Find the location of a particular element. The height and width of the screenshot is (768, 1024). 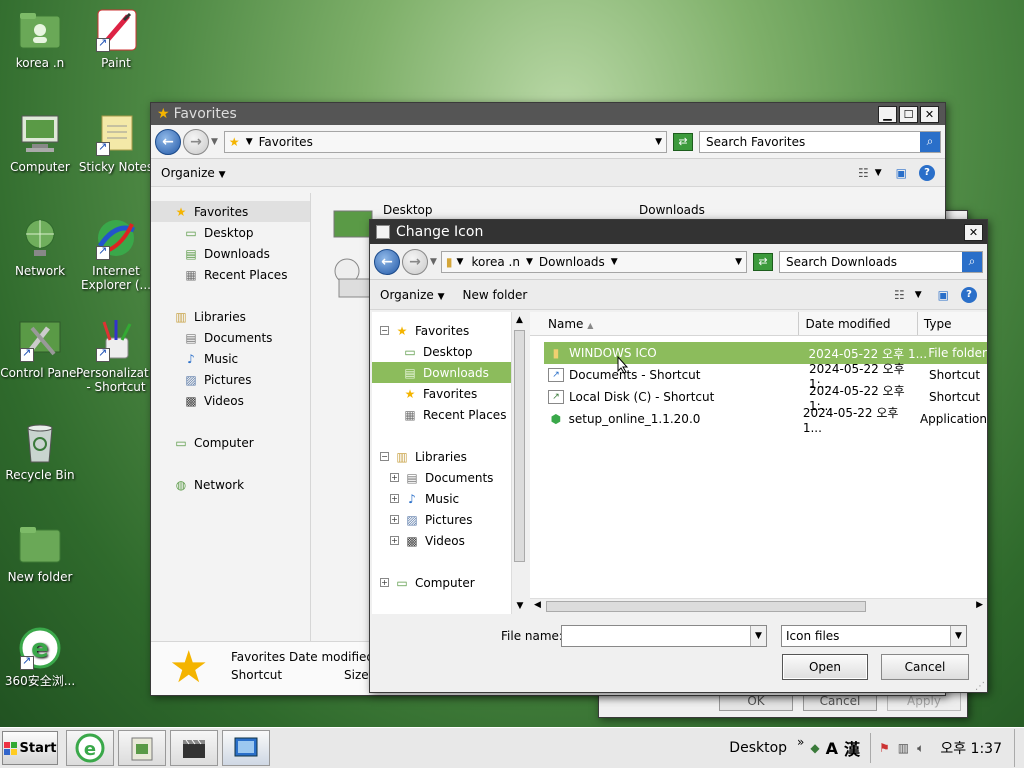

nav-item-favorites: ★ Favorites is located at coordinates (230, 211).